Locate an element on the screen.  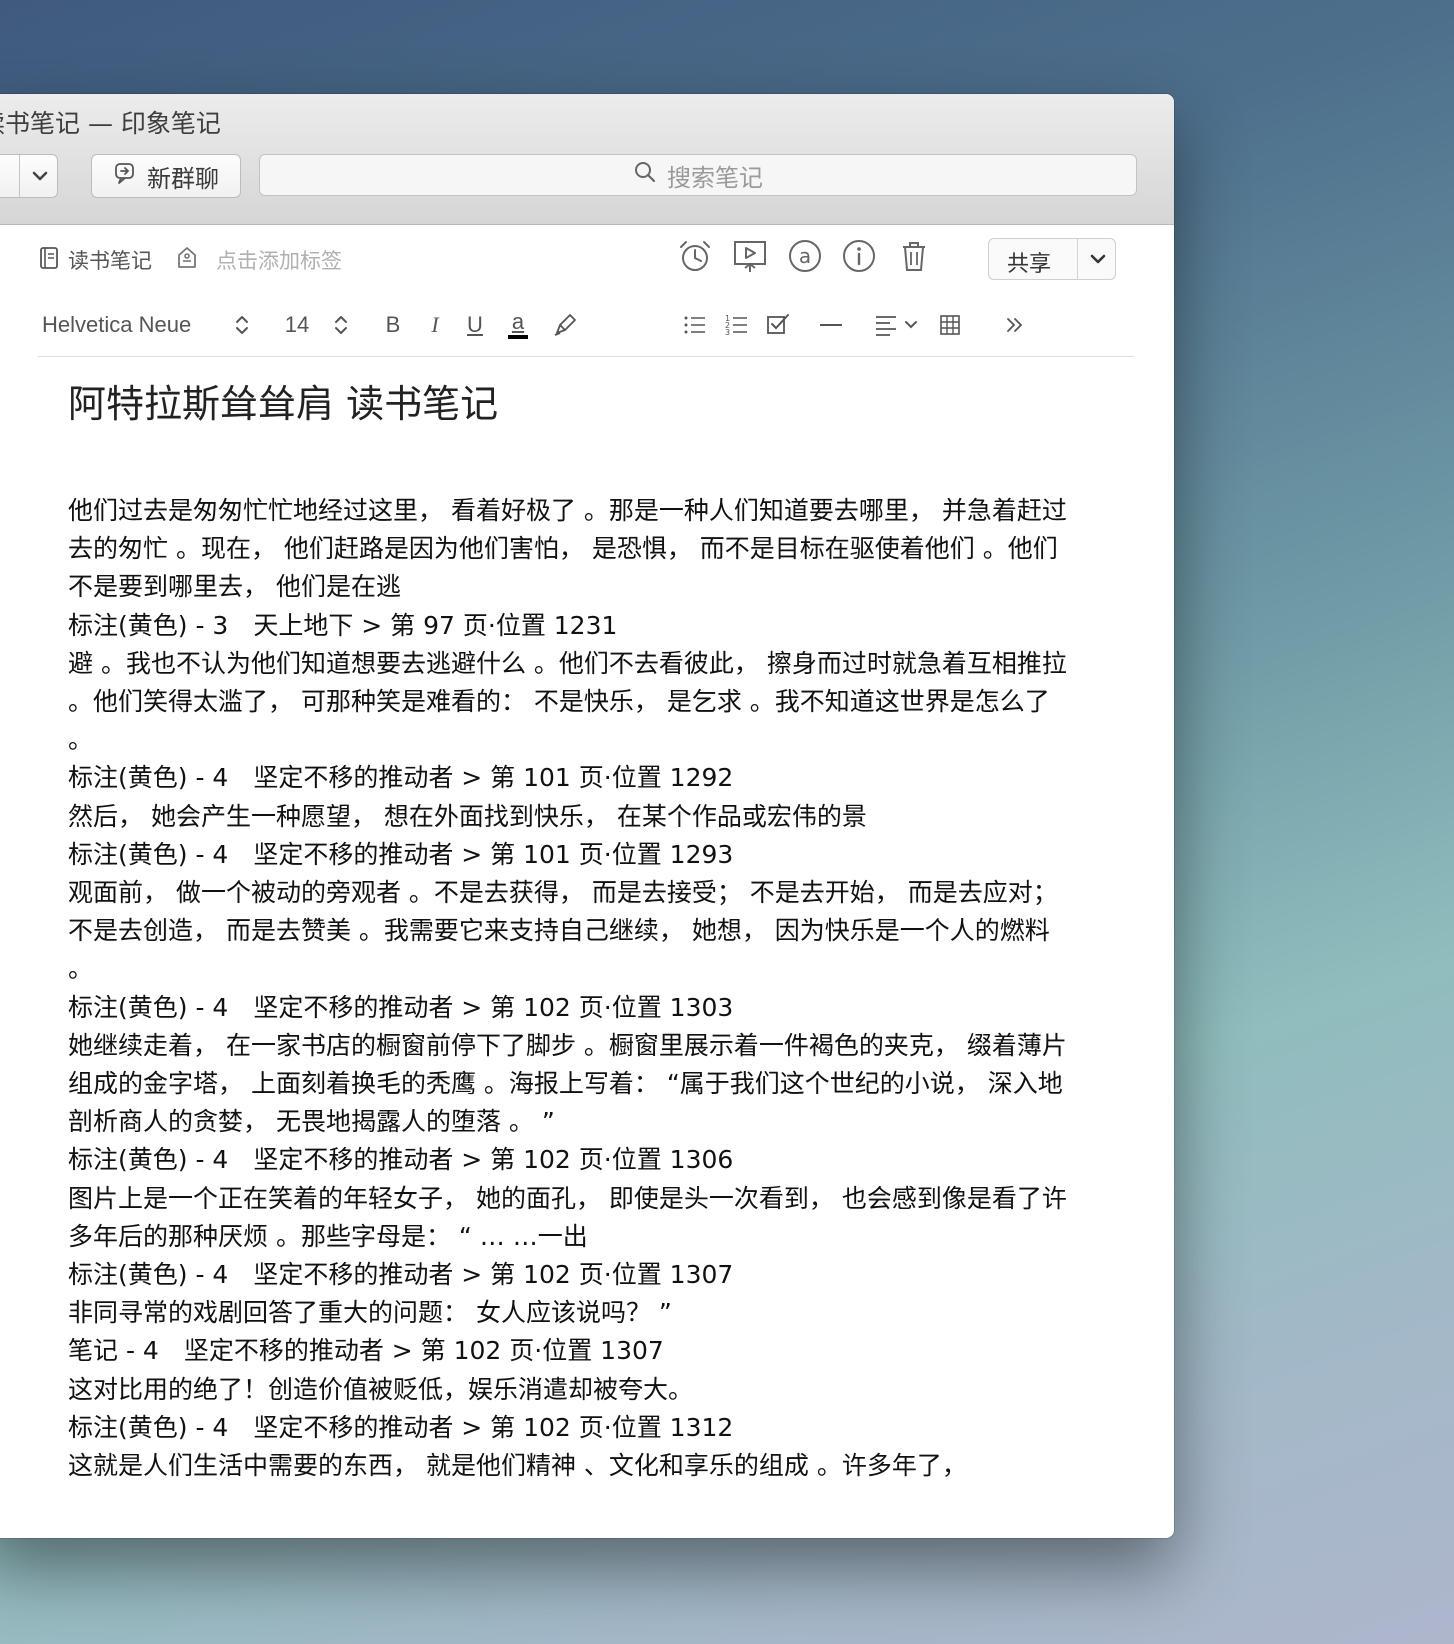
highlight-meta: 标注(黄色) - 4 坚定不移的推动者 > 第 101 页·位置 1293 is located at coordinates (401, 854).